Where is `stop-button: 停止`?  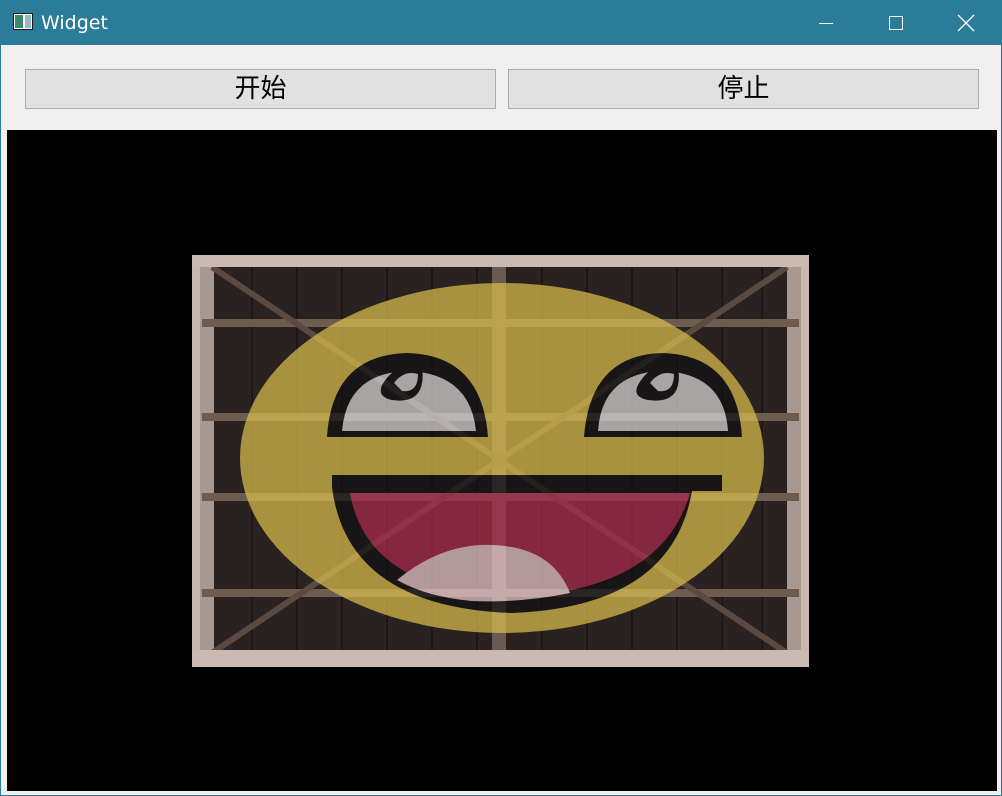 stop-button: 停止 is located at coordinates (743, 89).